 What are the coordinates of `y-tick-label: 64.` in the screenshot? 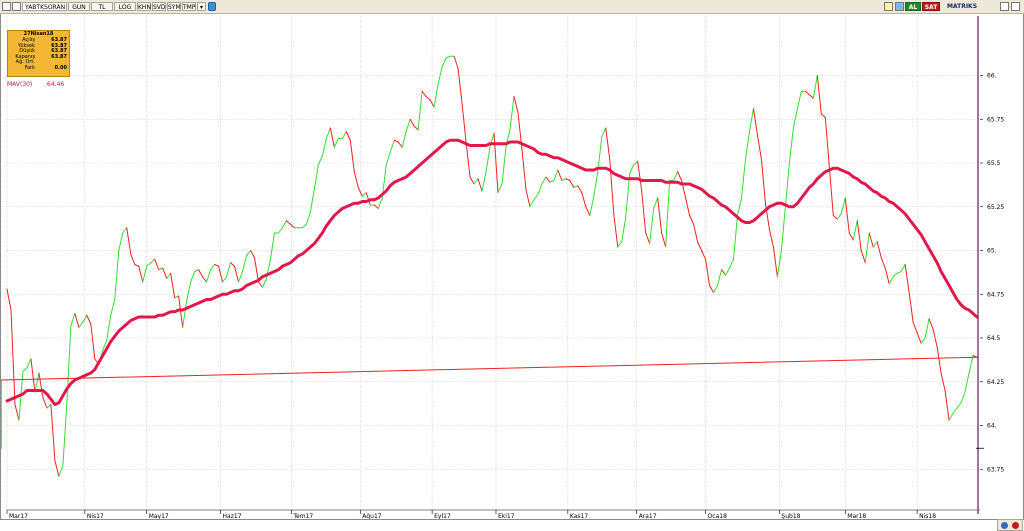 It's located at (992, 426).